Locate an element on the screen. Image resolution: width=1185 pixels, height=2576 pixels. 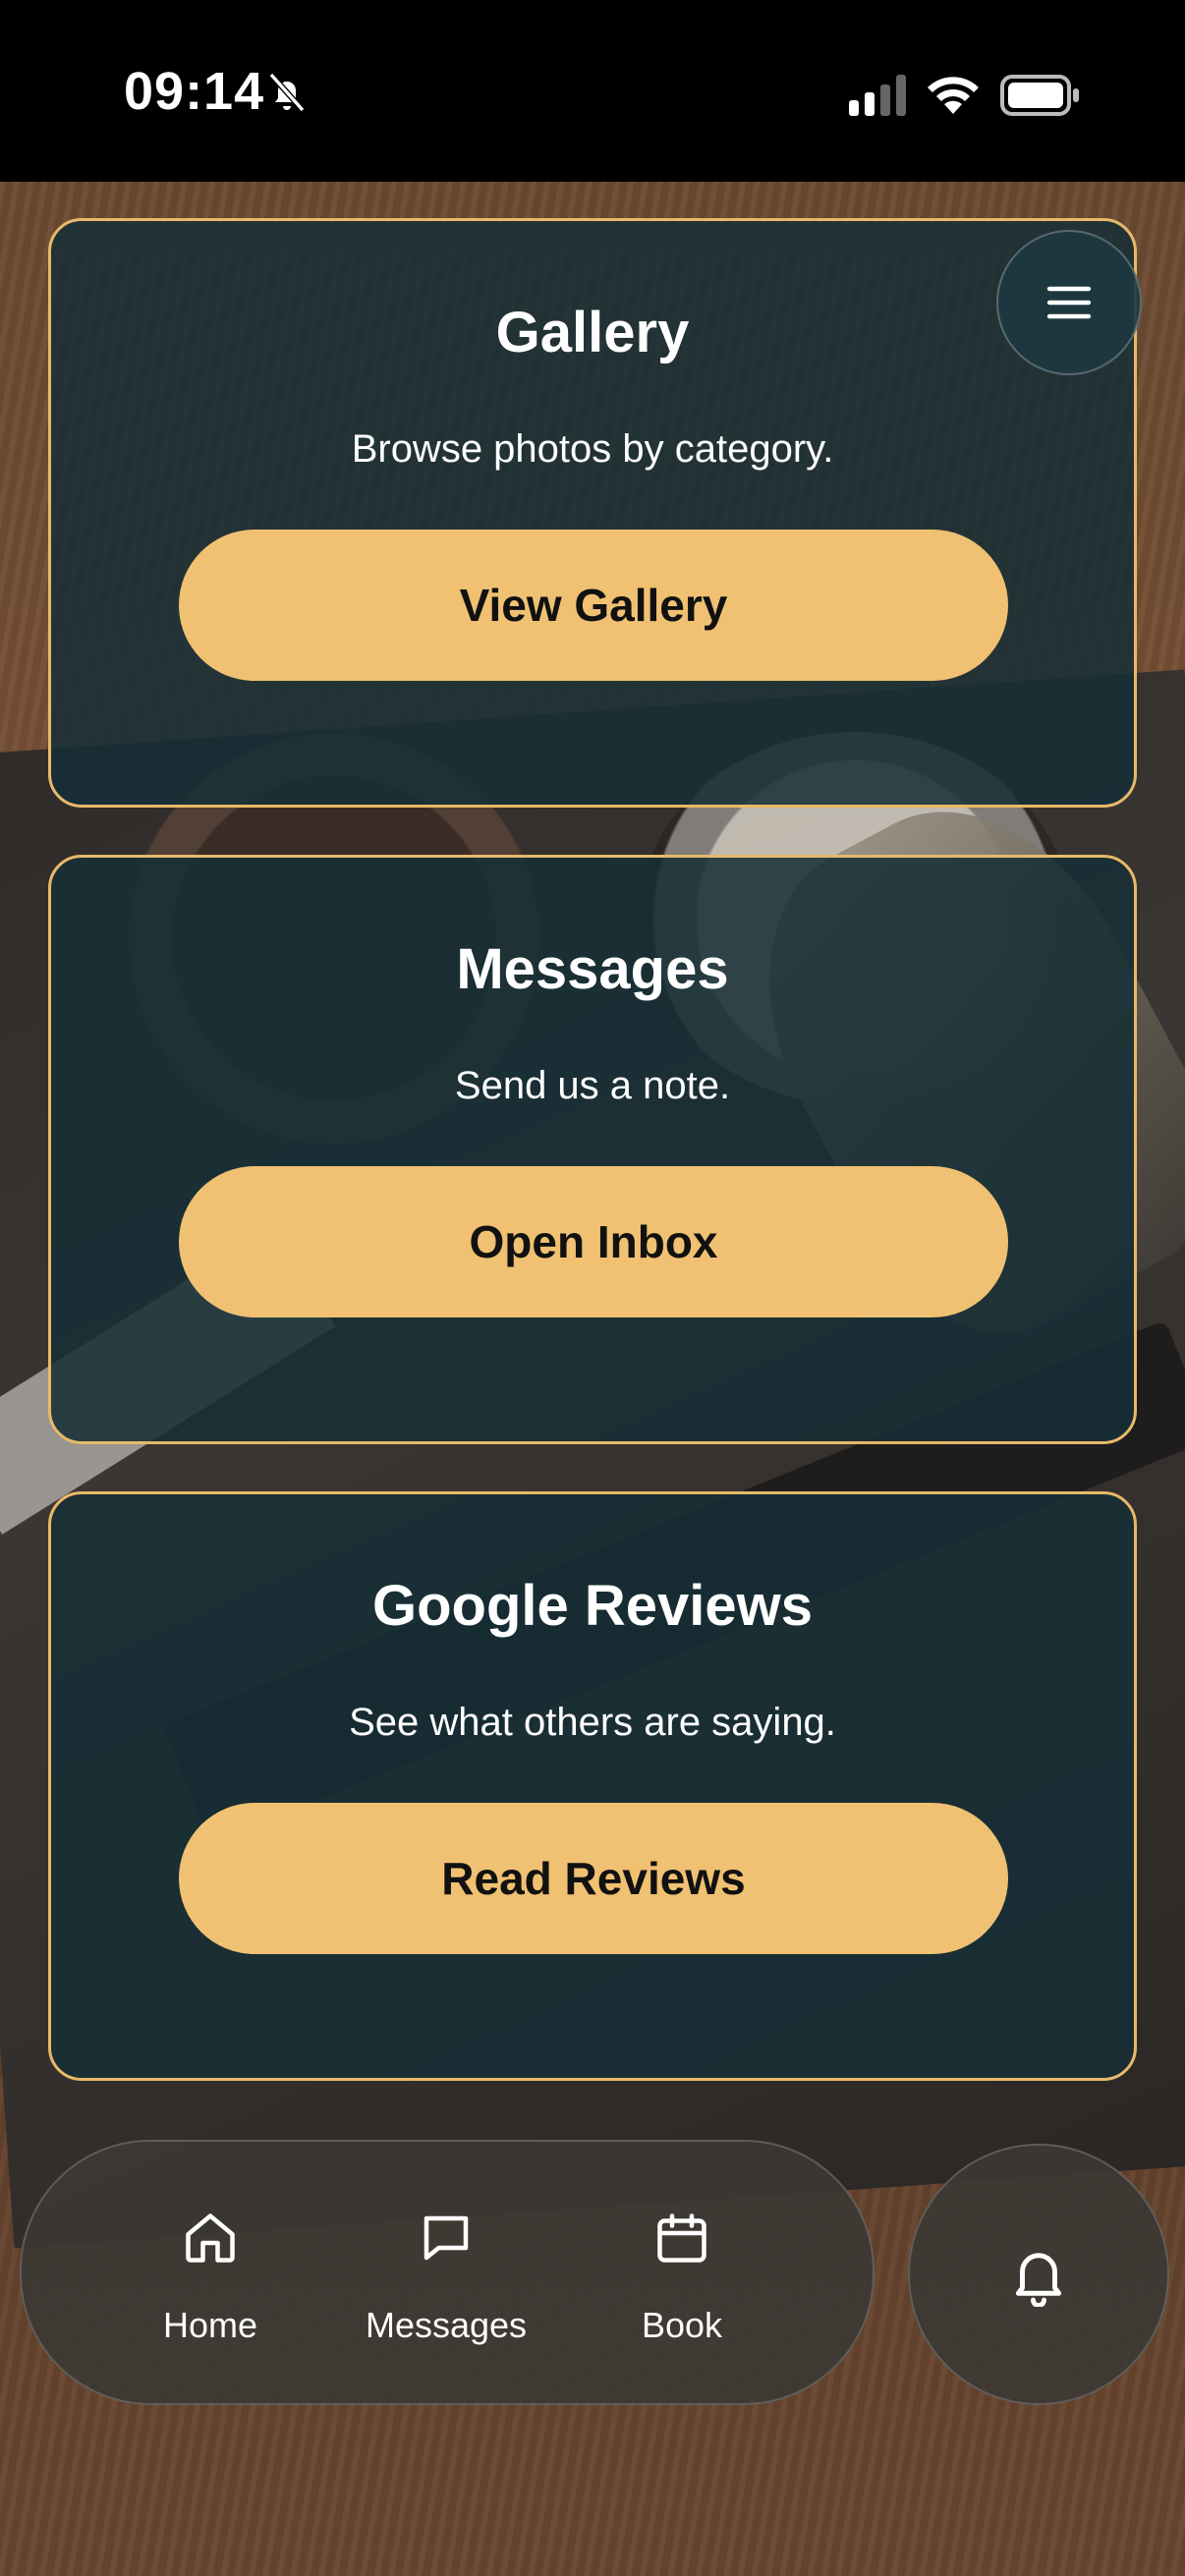
bell-icon is located at coordinates (1038, 2280).